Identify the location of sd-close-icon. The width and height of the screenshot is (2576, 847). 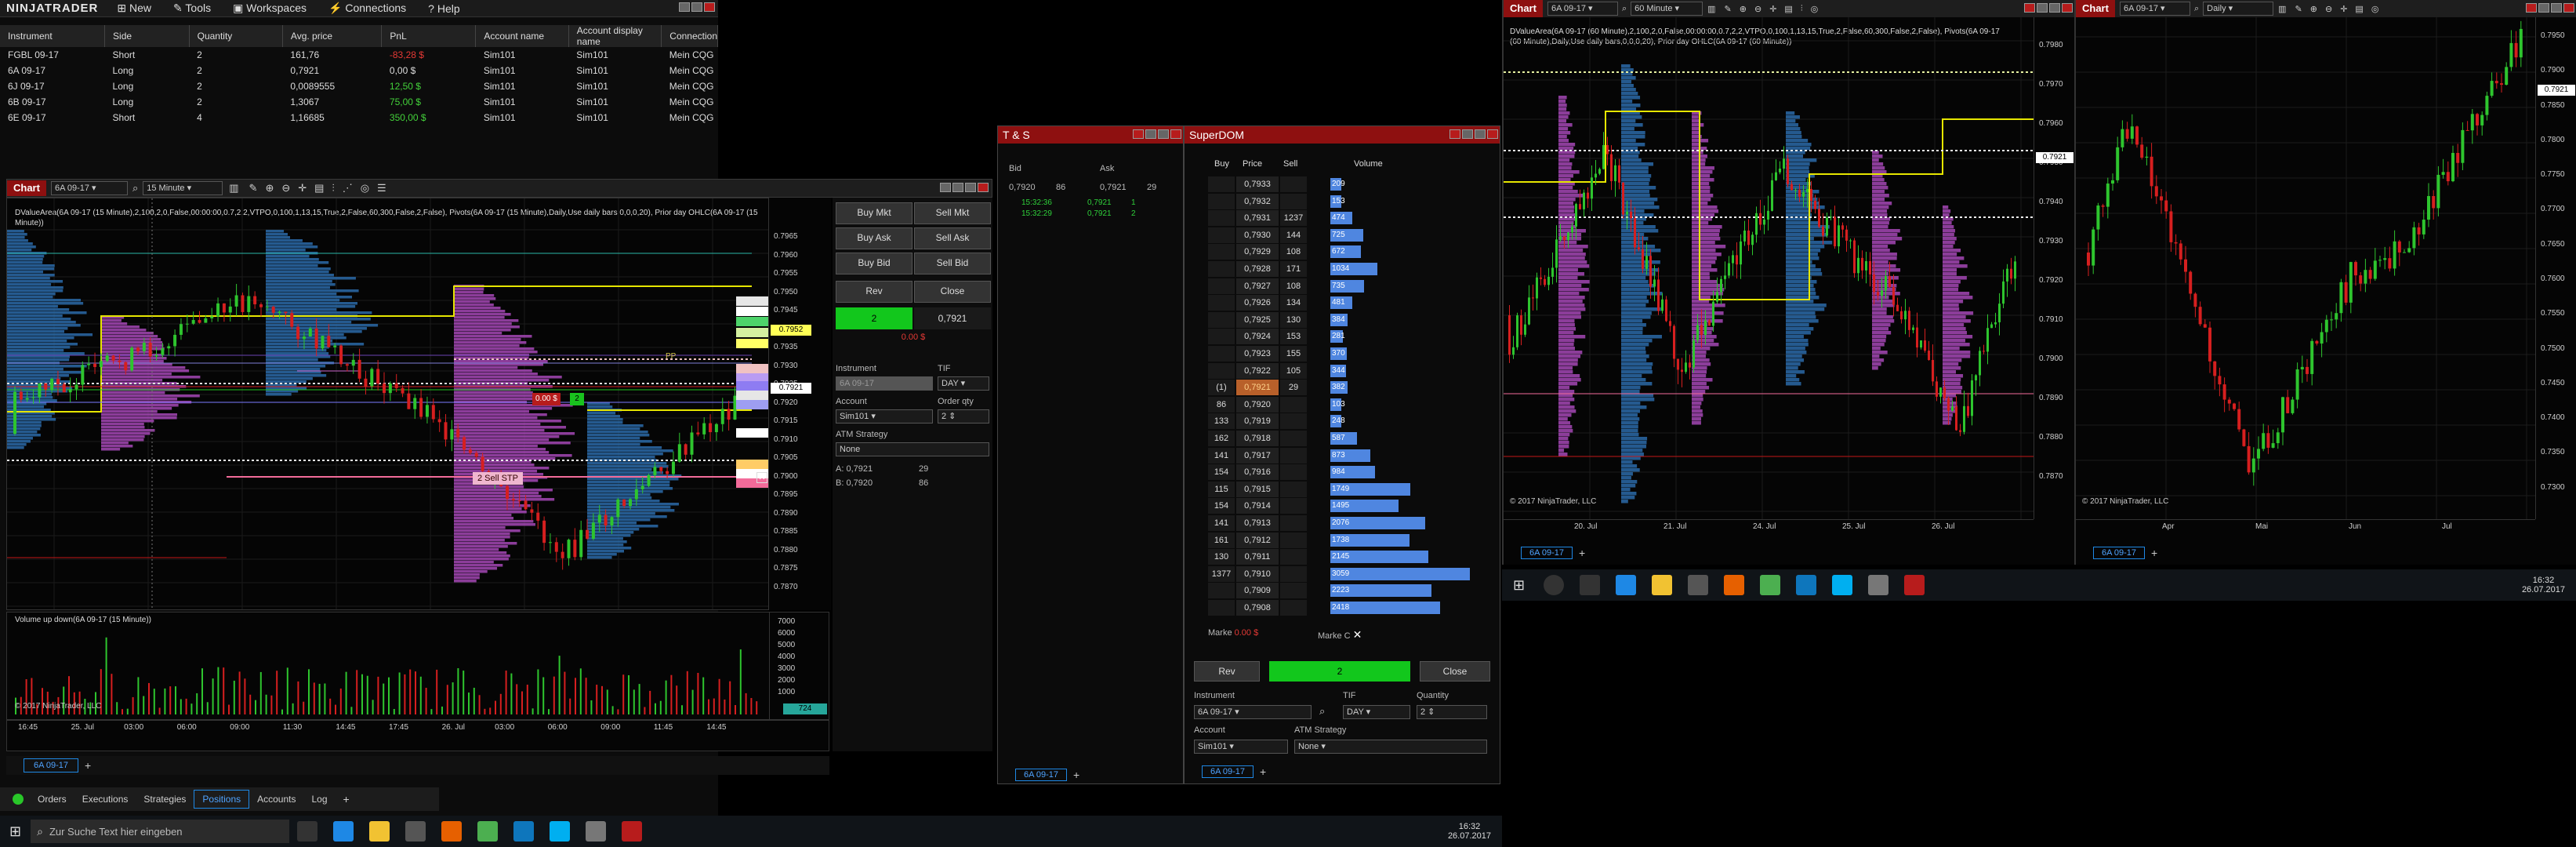
(1493, 134).